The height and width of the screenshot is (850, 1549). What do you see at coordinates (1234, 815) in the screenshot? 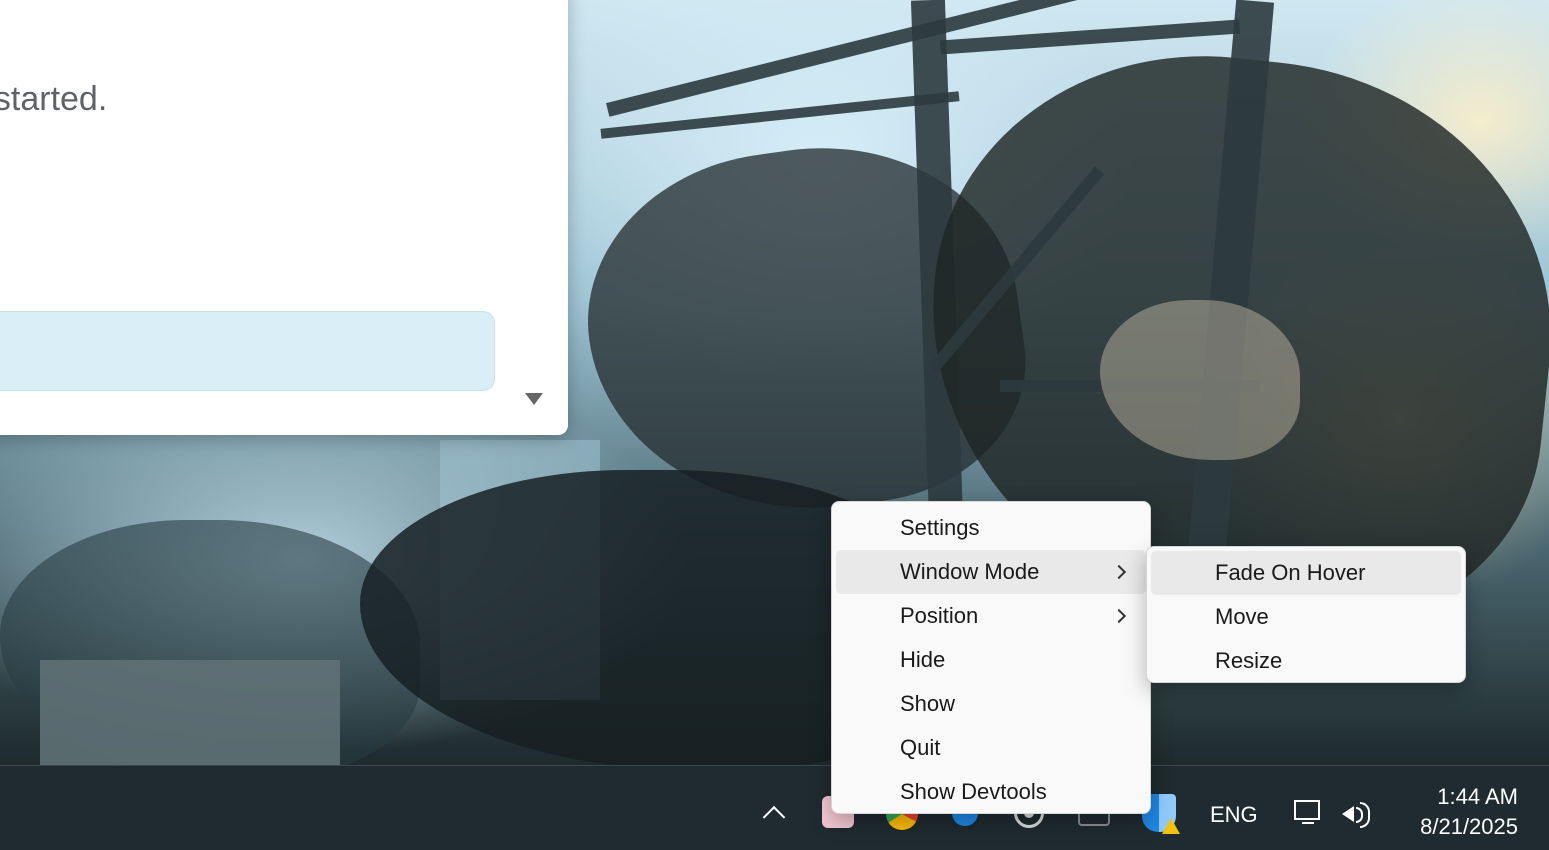
I see `language-indicator: ENG` at bounding box center [1234, 815].